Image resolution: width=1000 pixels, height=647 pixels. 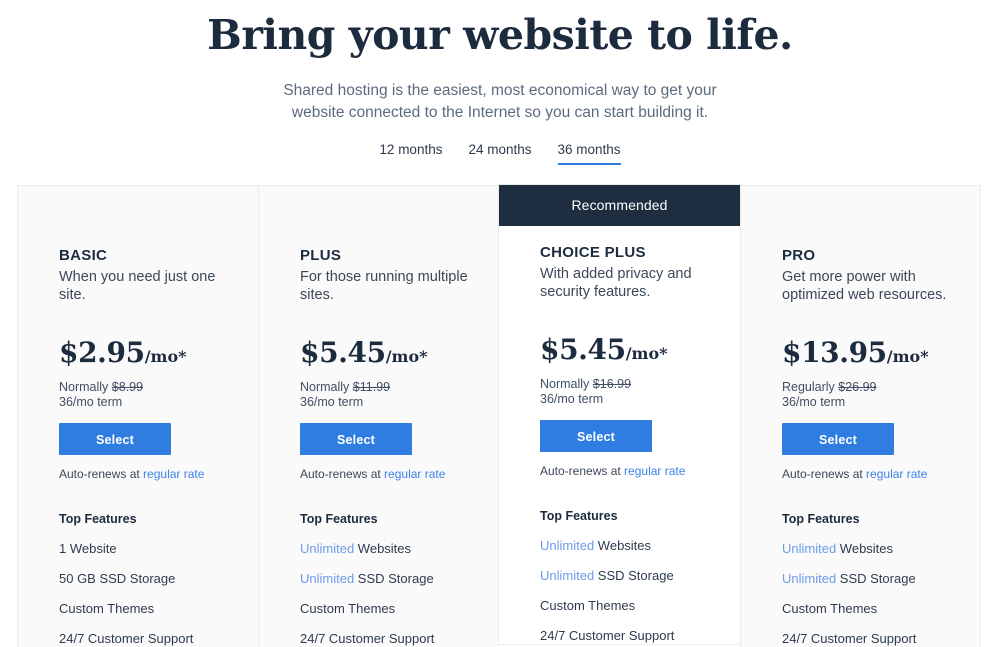 What do you see at coordinates (410, 153) in the screenshot?
I see `term-option-12-months: 12 months` at bounding box center [410, 153].